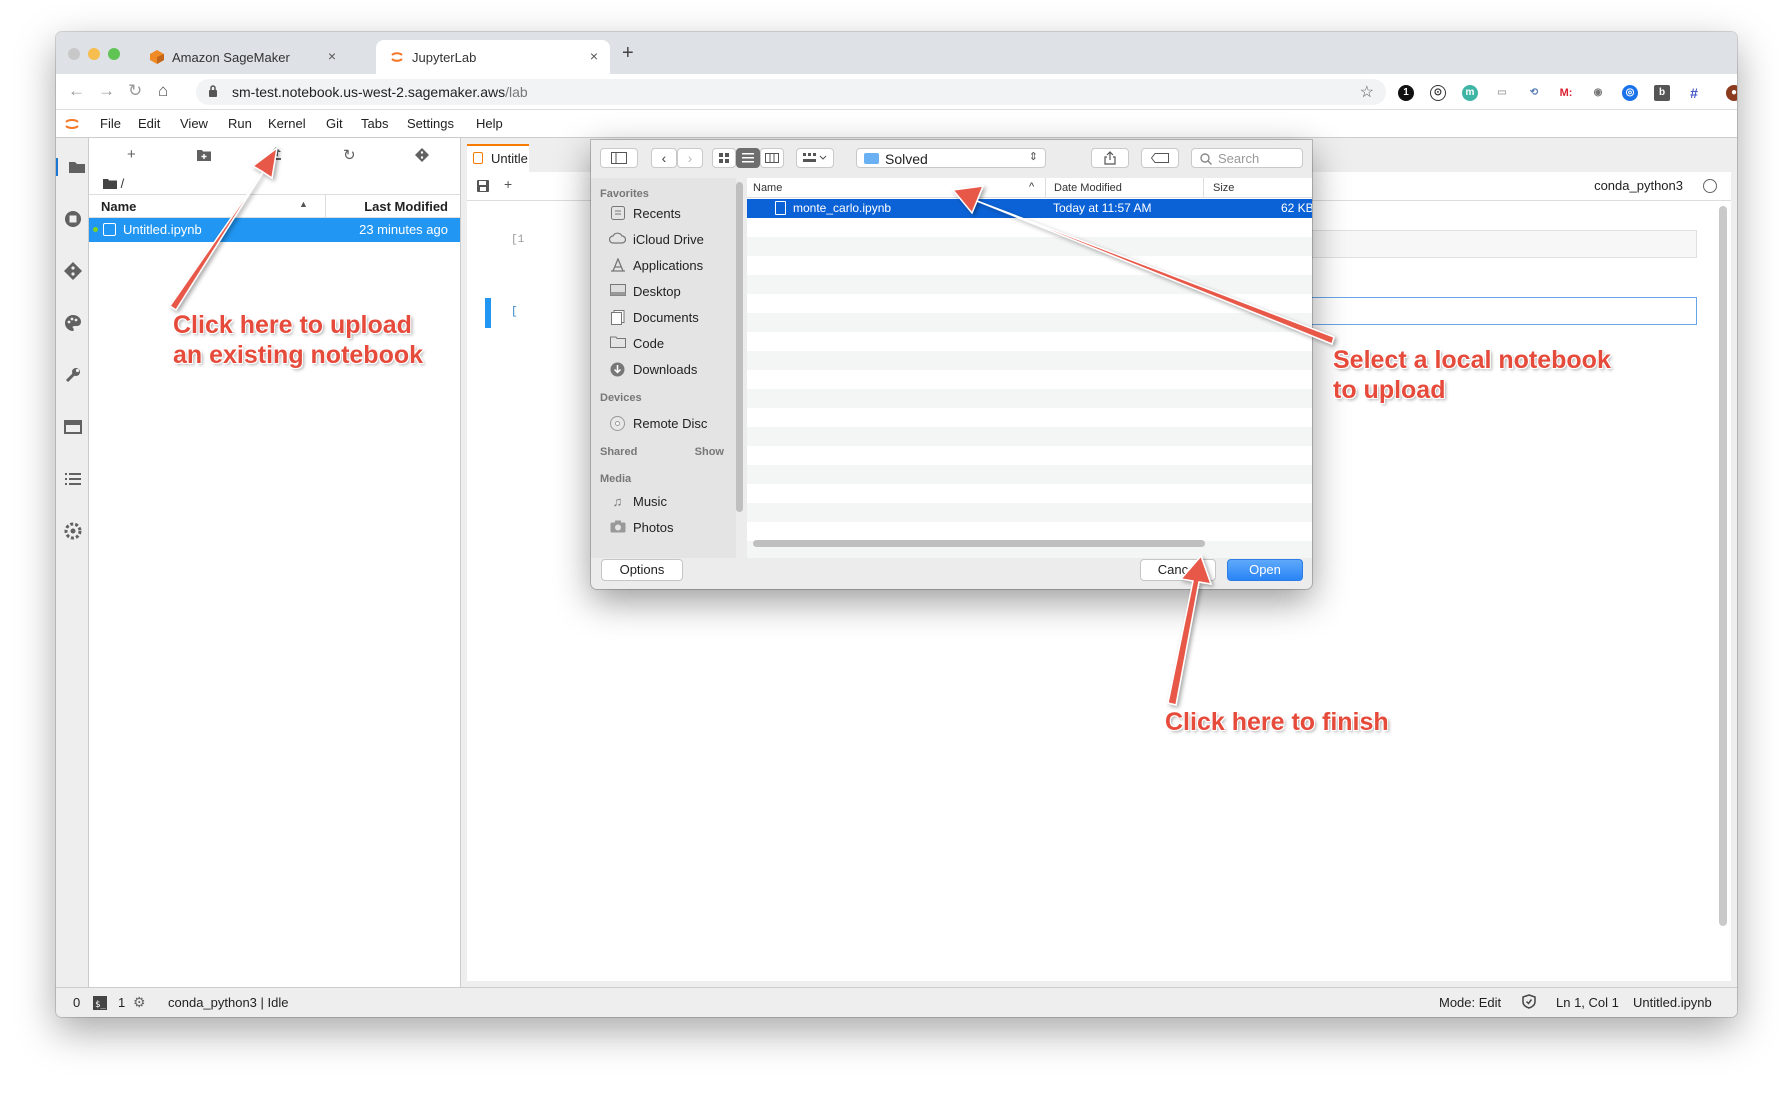 The image size is (1792, 1097). What do you see at coordinates (628, 53) in the screenshot?
I see `new-tab-button: +` at bounding box center [628, 53].